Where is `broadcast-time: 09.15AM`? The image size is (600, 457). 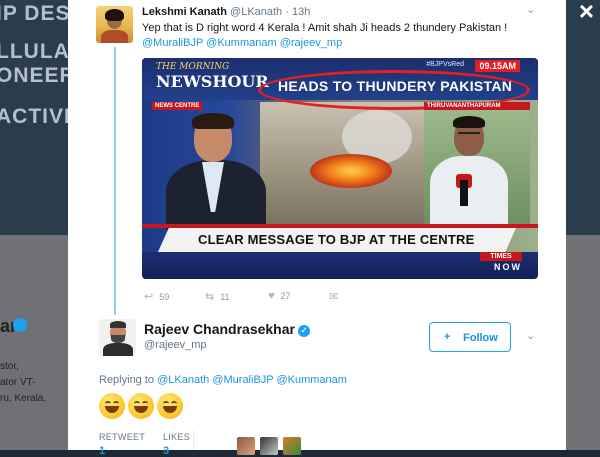
broadcast-time: 09.15AM is located at coordinates (497, 66).